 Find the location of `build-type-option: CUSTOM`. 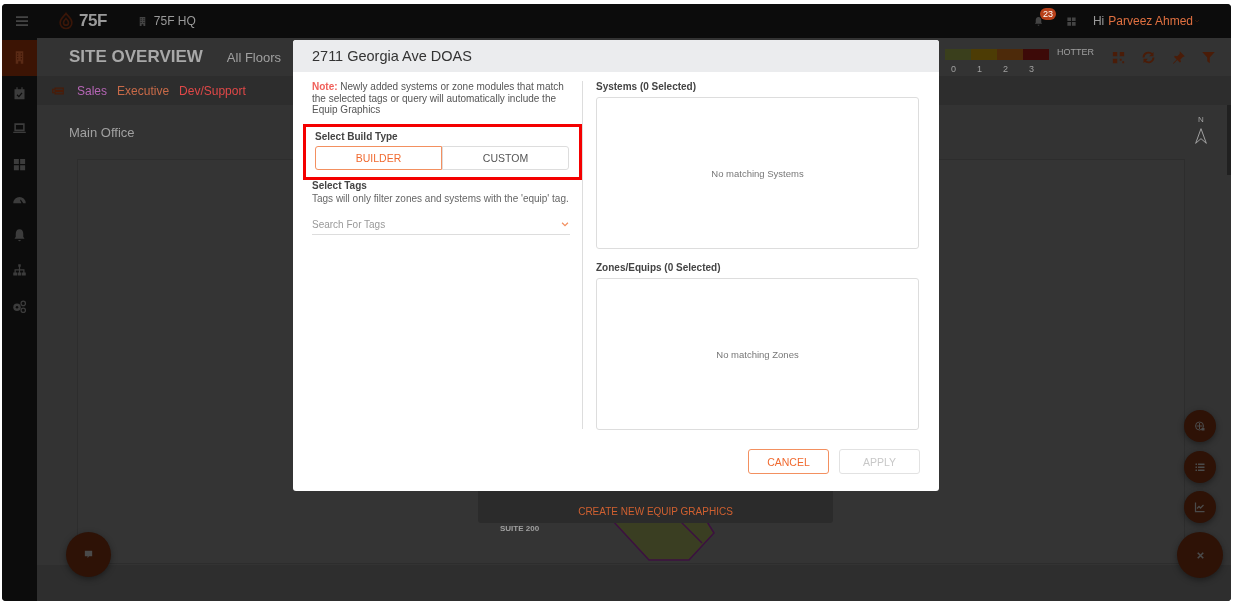

build-type-option: CUSTOM is located at coordinates (505, 158).